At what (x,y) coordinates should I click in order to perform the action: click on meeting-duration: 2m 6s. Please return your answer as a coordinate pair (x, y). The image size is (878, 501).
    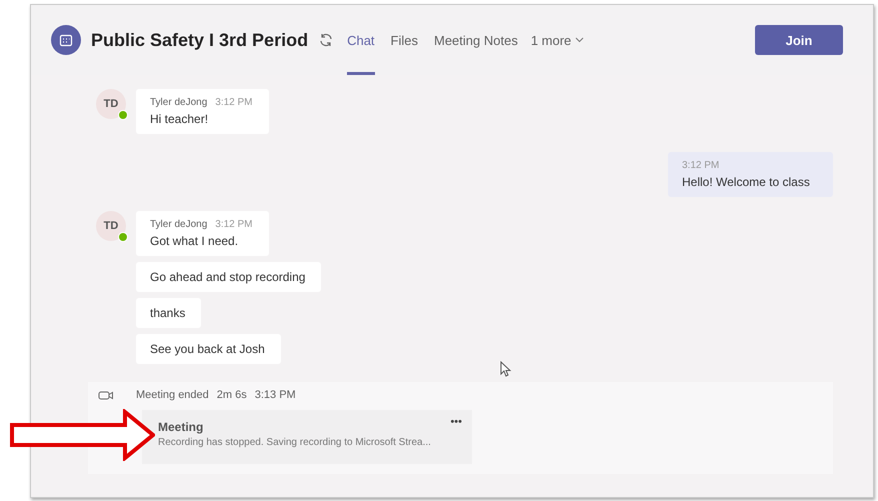
    Looking at the image, I should click on (231, 395).